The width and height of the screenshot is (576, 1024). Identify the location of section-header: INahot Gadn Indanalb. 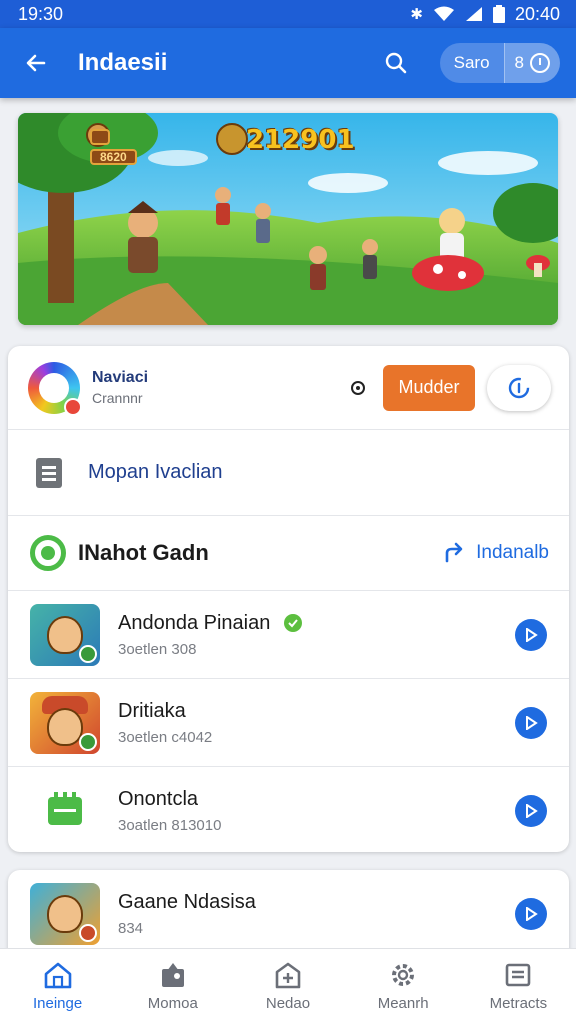
(288, 553).